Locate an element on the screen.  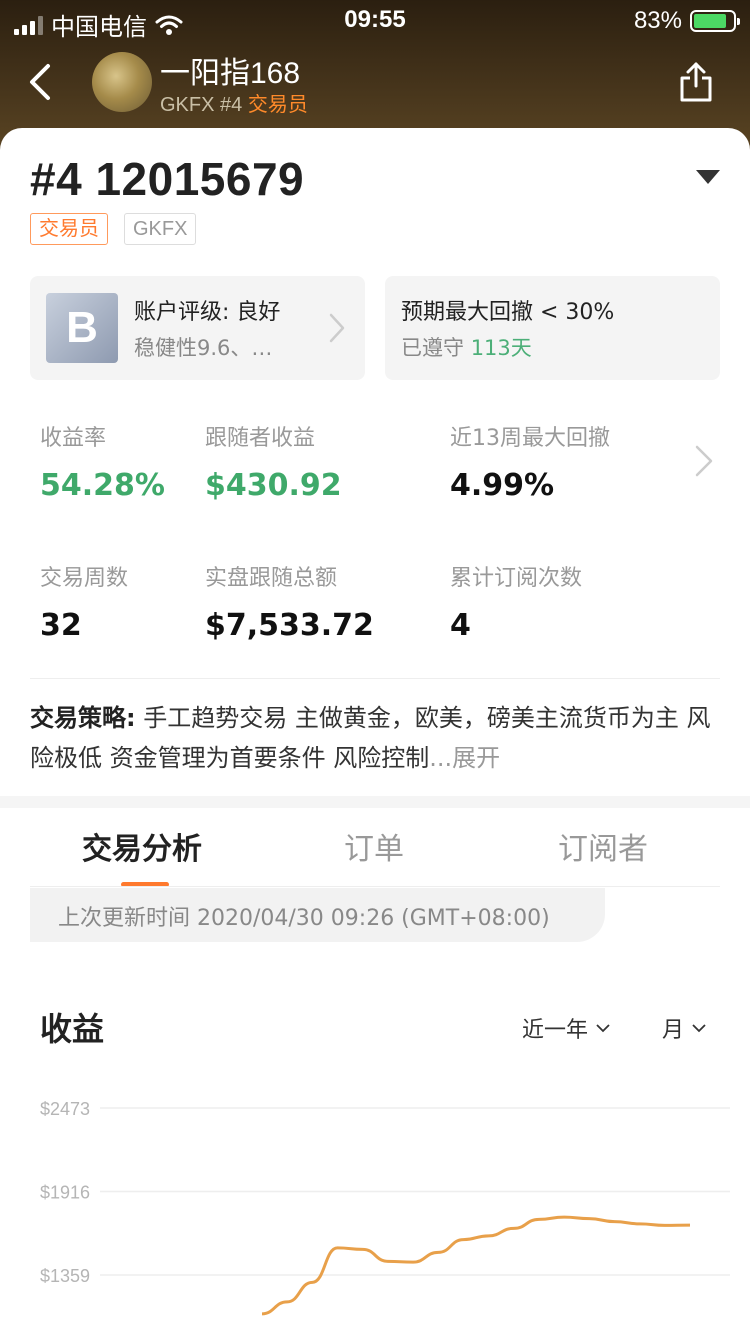
profit-chart: $2473 $1916 $1359 is located at coordinates (385, 1207).